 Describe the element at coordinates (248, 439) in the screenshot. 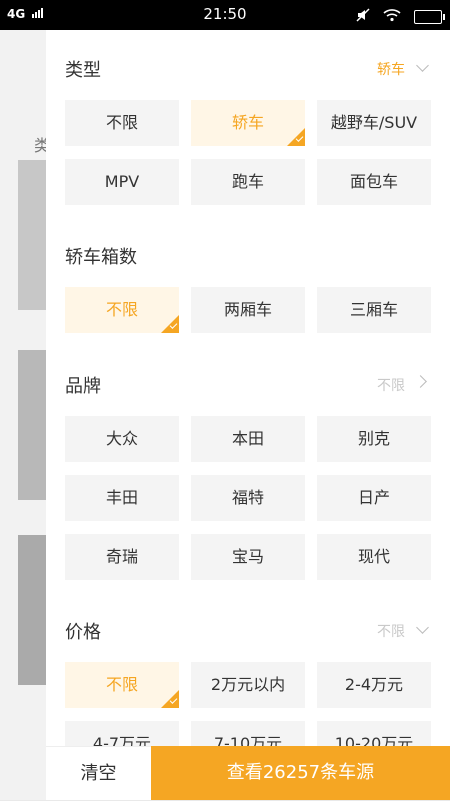

I see `brand-option: 本田` at that location.